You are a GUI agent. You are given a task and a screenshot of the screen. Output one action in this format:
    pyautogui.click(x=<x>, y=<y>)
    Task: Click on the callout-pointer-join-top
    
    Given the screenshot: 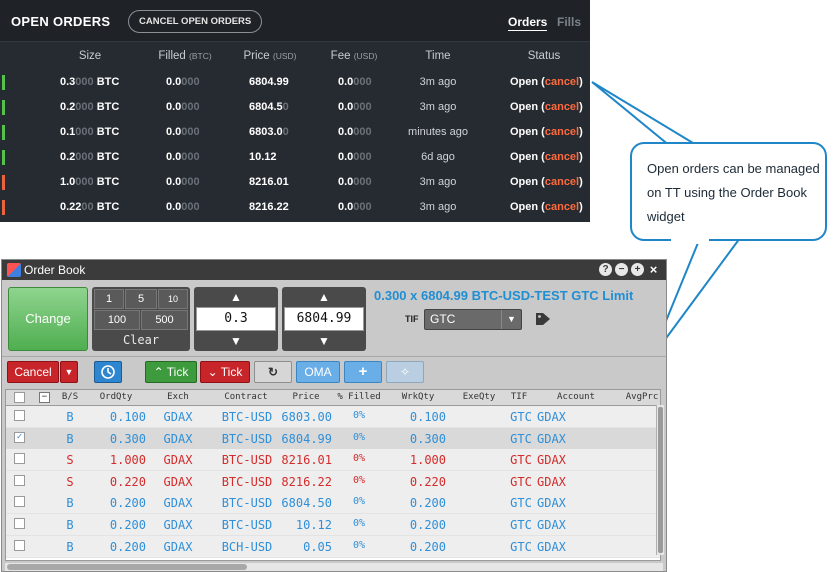 What is the action you would take?
    pyautogui.click(x=701, y=108)
    